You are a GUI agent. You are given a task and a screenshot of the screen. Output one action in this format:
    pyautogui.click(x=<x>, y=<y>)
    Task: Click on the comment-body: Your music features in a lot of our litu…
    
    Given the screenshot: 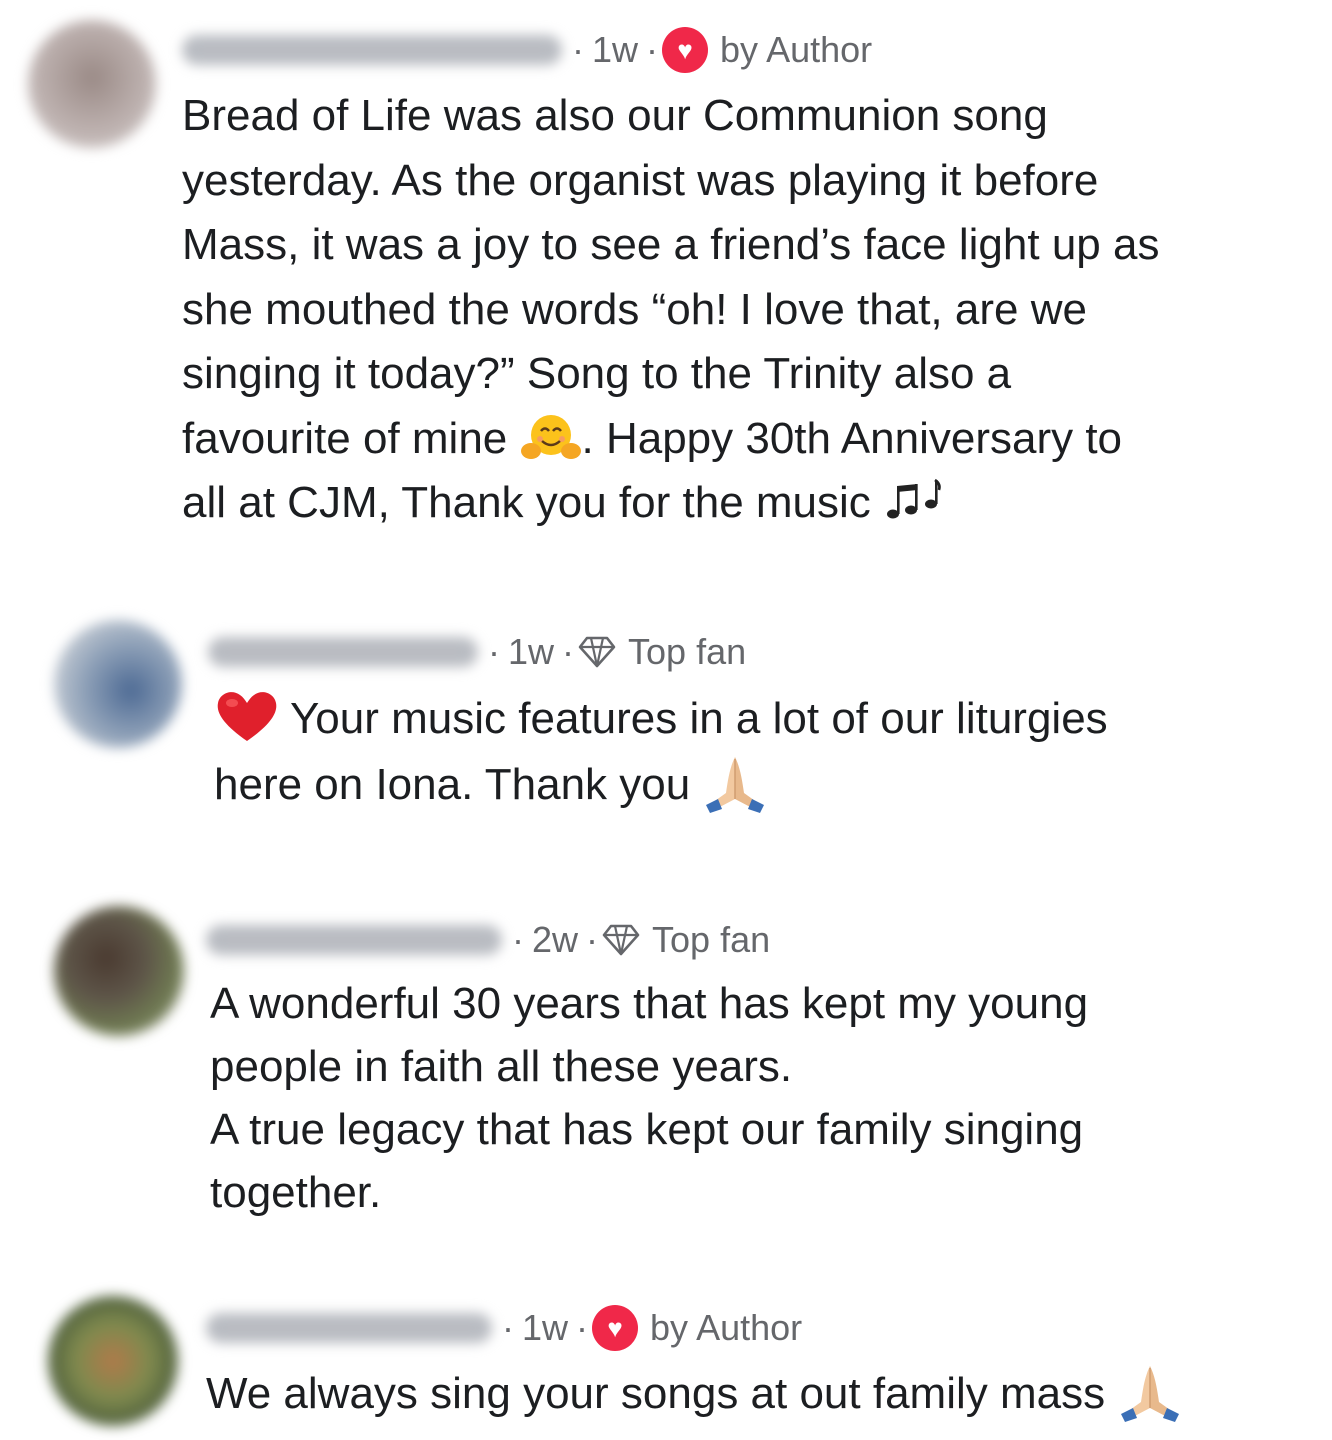 What is the action you would take?
    pyautogui.click(x=661, y=752)
    